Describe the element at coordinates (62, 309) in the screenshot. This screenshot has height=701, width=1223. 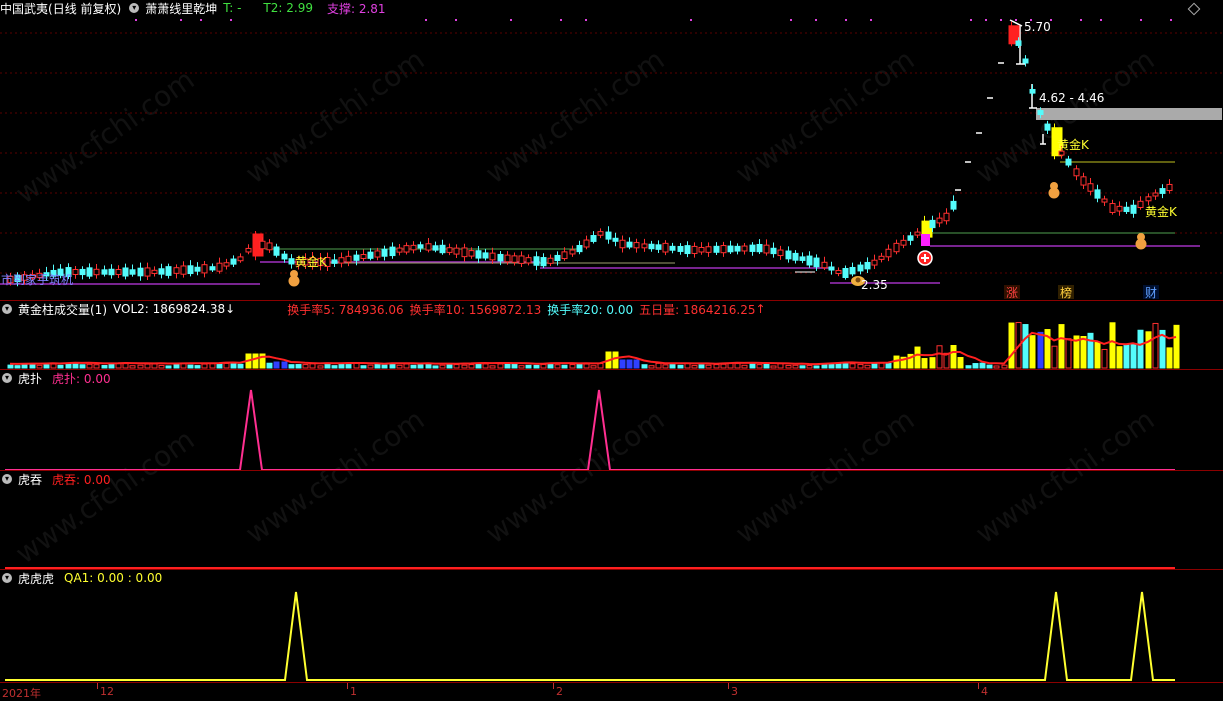
I see `volume-indicator-title: 黄金柱成交量(1)` at that location.